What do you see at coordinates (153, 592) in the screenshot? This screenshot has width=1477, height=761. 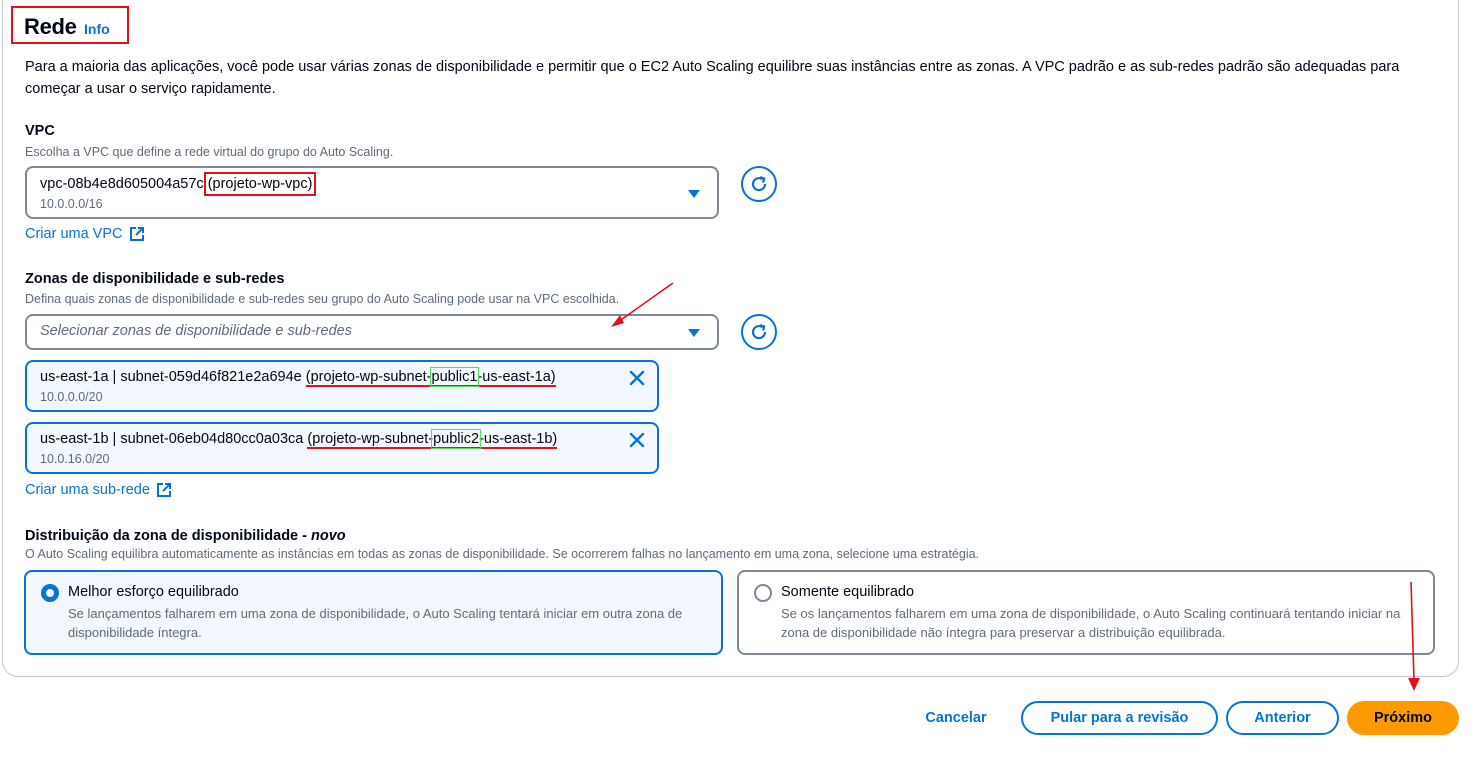 I see `radio-title: Melhor esforço equilibrado` at bounding box center [153, 592].